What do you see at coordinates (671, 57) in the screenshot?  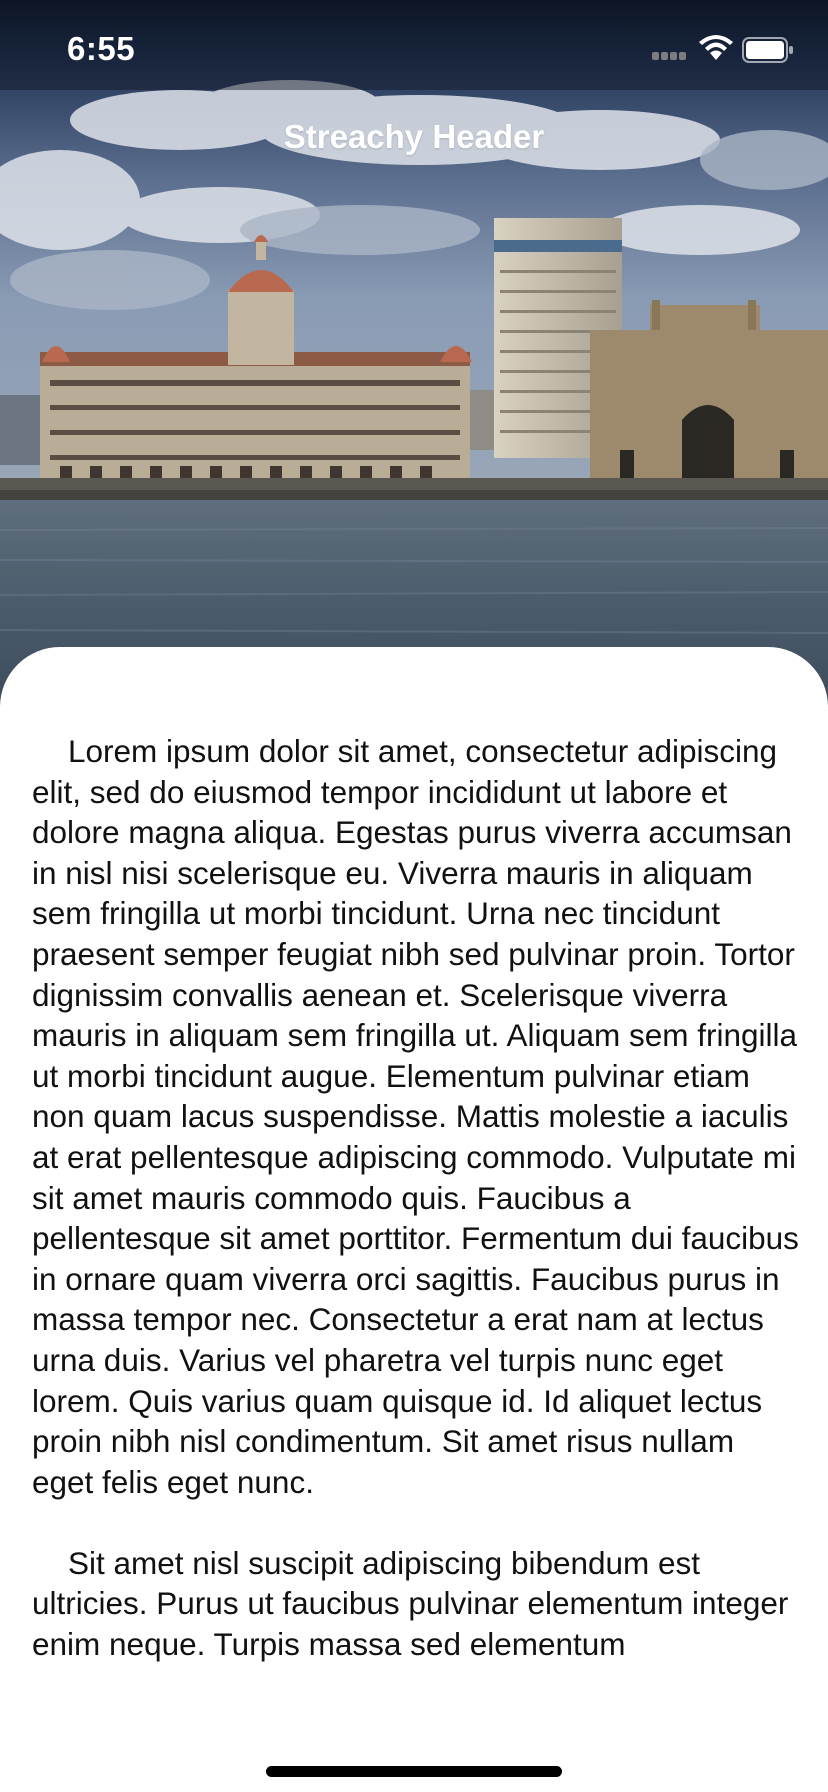 I see `signal-bars-icon` at bounding box center [671, 57].